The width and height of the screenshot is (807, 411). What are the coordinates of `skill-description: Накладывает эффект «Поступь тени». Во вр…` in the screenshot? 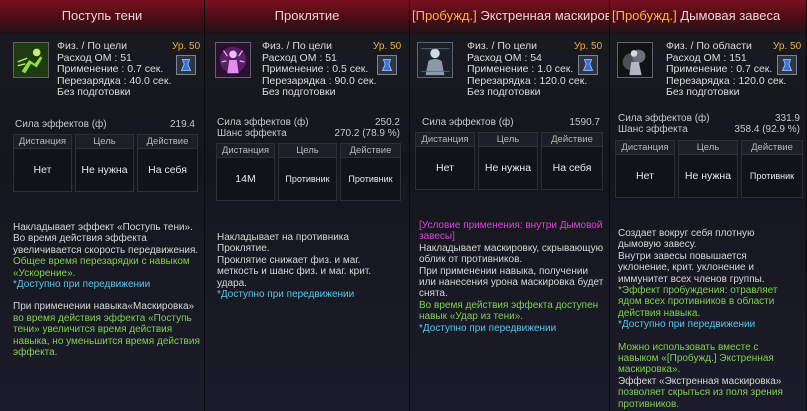 It's located at (106, 290).